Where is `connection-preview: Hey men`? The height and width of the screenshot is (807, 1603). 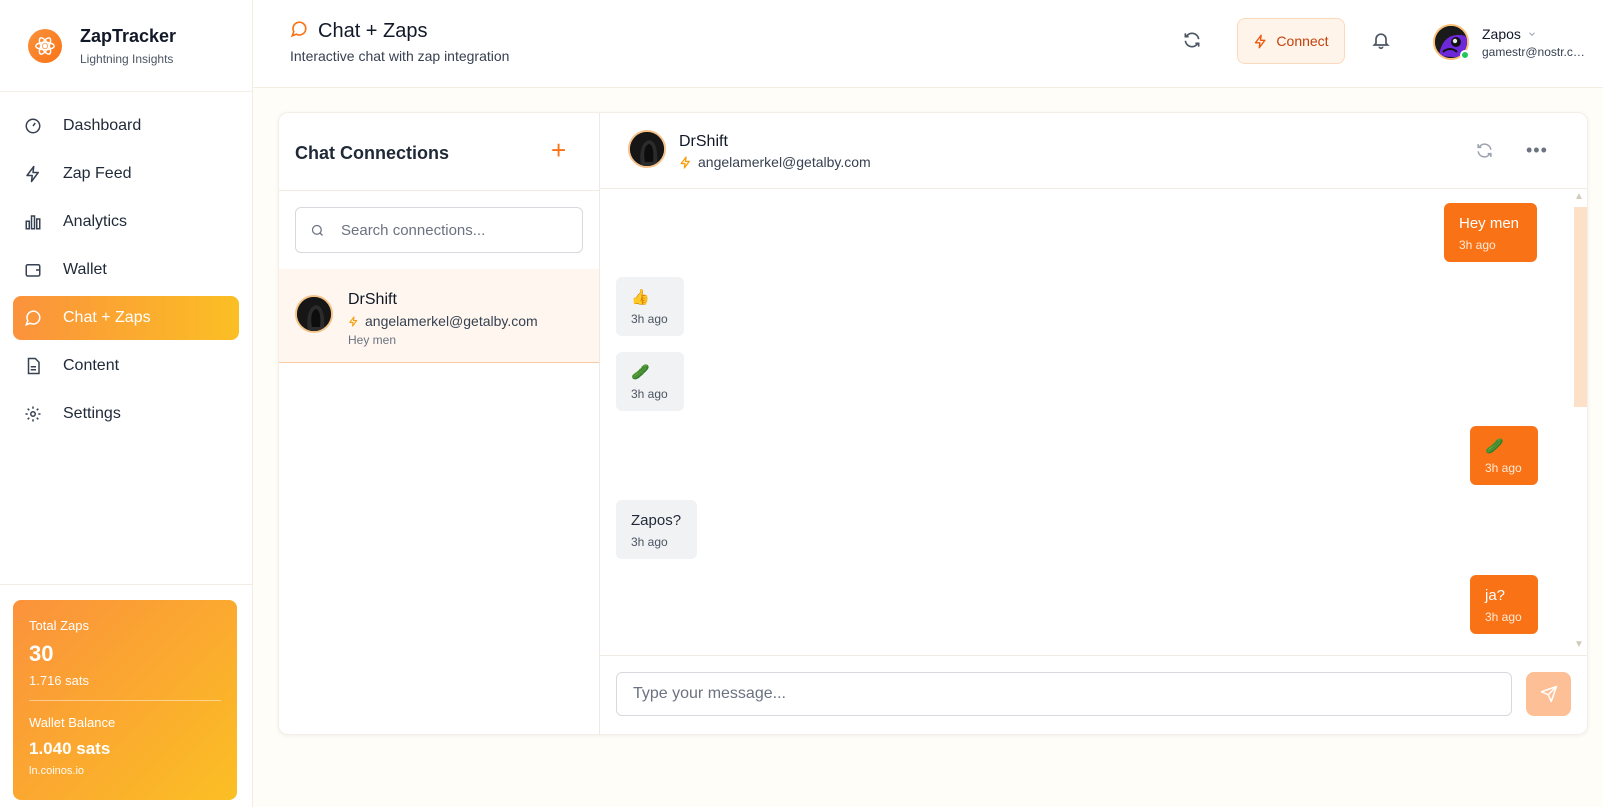
connection-preview: Hey men is located at coordinates (372, 340).